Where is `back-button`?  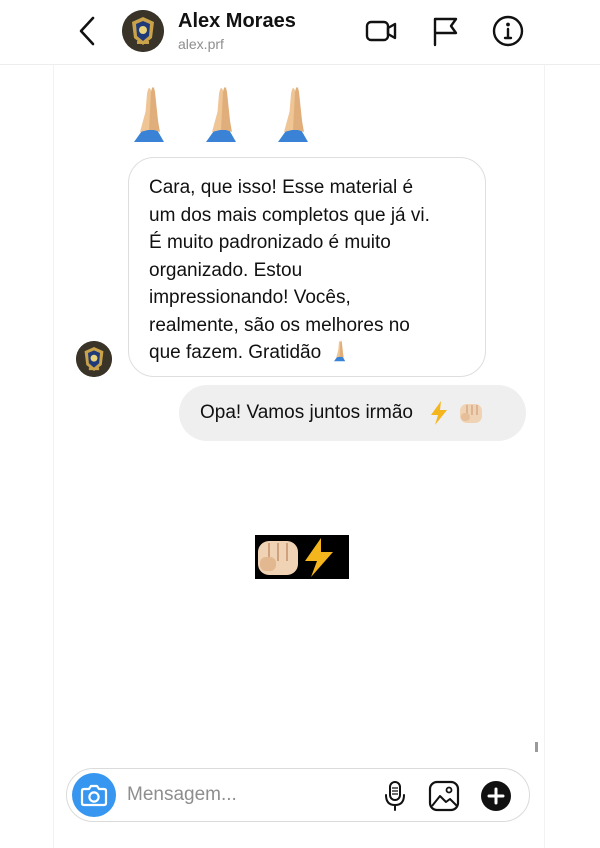 back-button is located at coordinates (88, 31).